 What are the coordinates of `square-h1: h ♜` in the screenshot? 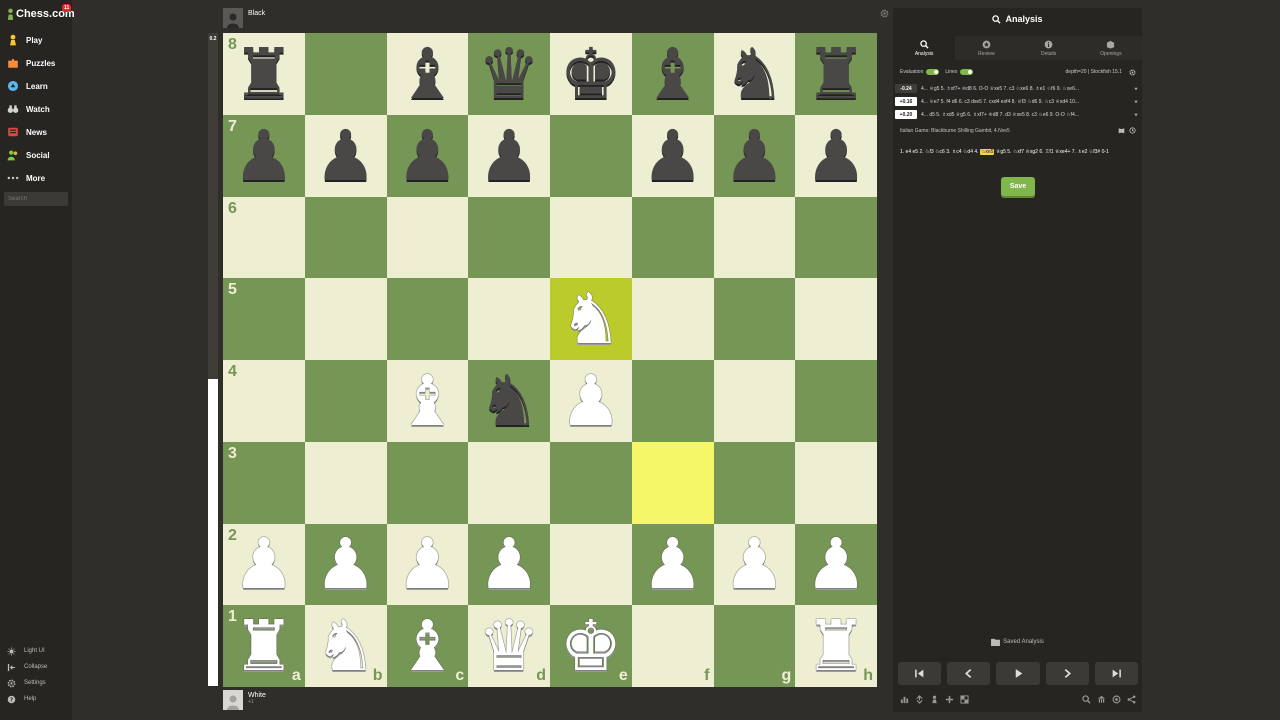 It's located at (836, 646).